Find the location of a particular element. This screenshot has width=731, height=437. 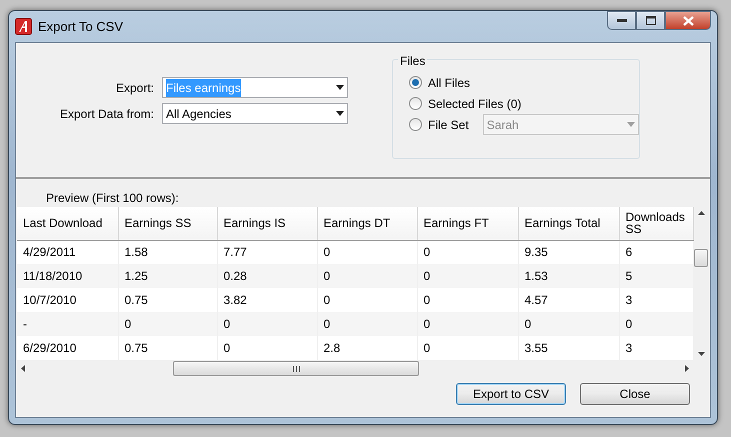

column-header: Last Download is located at coordinates (67, 223).